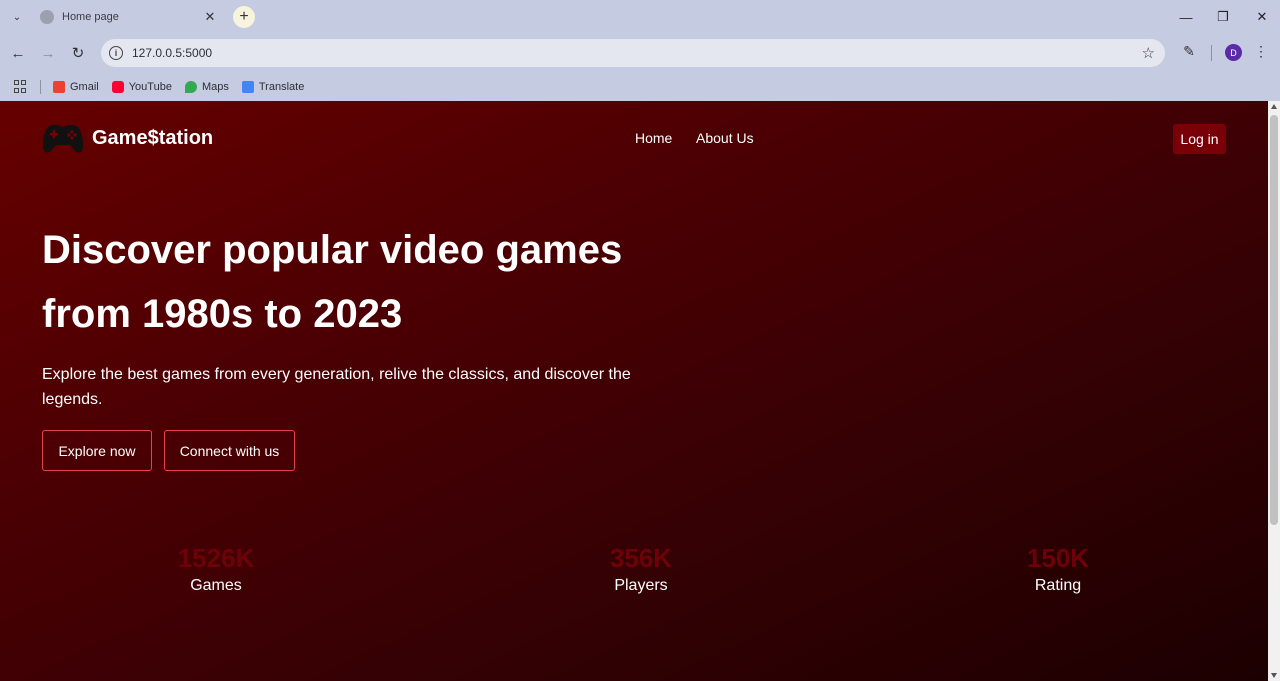 This screenshot has width=1280, height=681. I want to click on tab-search-chevron-icon: ⌄, so click(17, 17).